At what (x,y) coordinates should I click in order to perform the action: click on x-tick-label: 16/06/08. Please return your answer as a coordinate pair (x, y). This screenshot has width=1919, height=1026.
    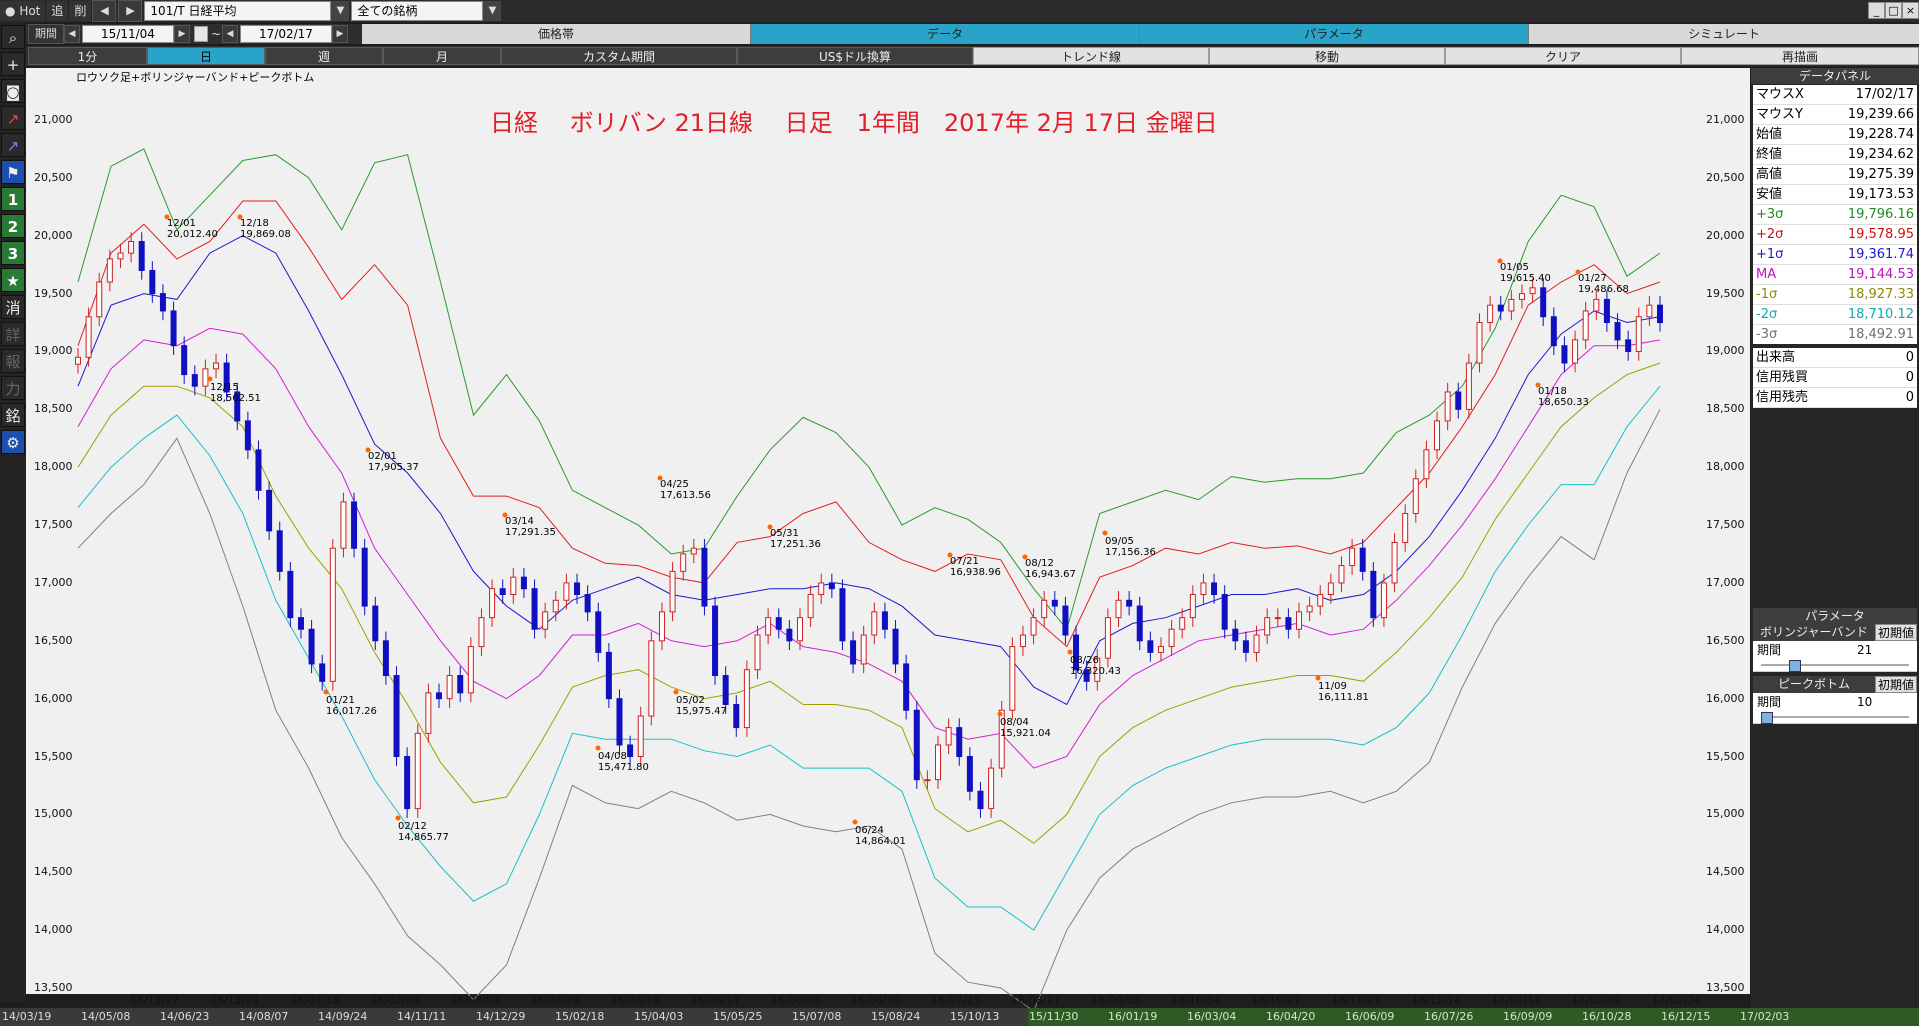
    Looking at the image, I should click on (795, 1000).